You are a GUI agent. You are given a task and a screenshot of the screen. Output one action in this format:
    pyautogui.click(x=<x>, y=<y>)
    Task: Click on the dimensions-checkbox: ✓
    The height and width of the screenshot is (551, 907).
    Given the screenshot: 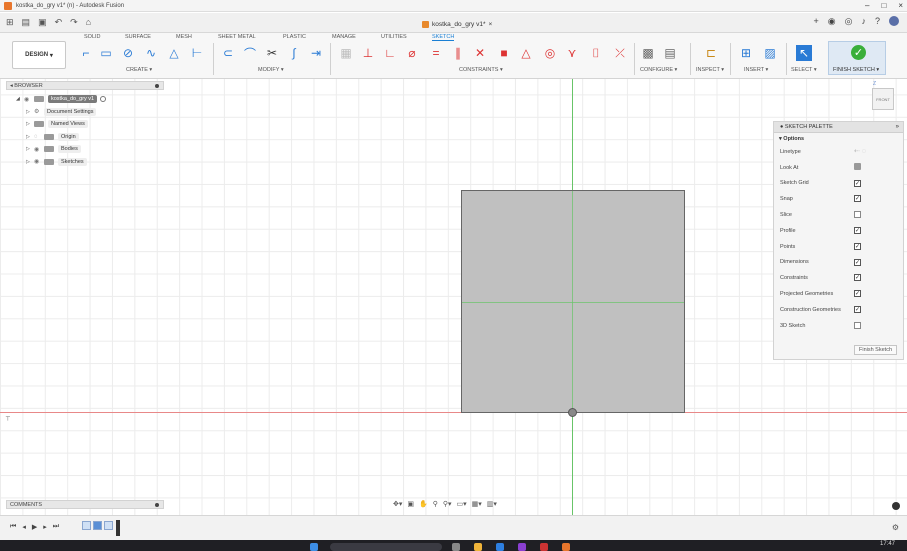 What is the action you would take?
    pyautogui.click(x=857, y=262)
    